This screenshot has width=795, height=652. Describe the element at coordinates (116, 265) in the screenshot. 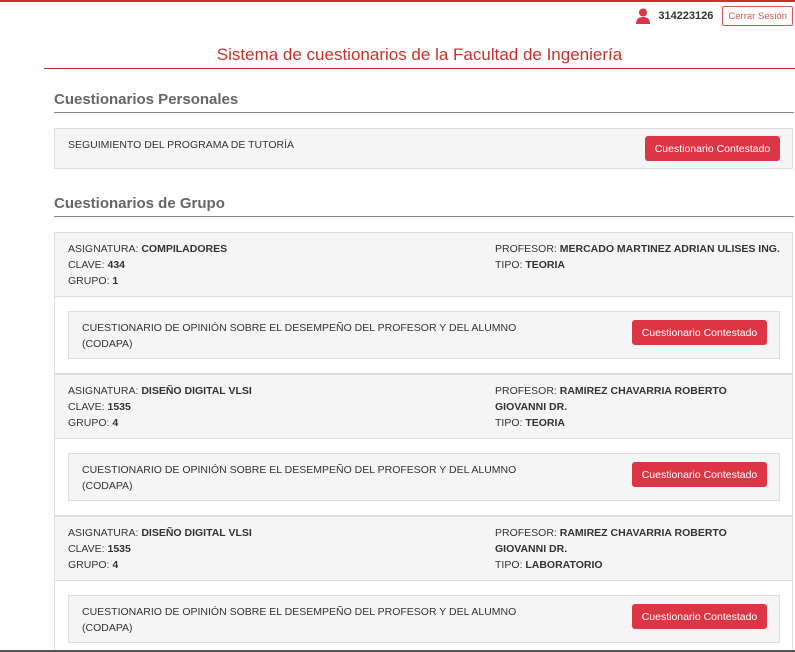

I see `clave-value: 434` at that location.